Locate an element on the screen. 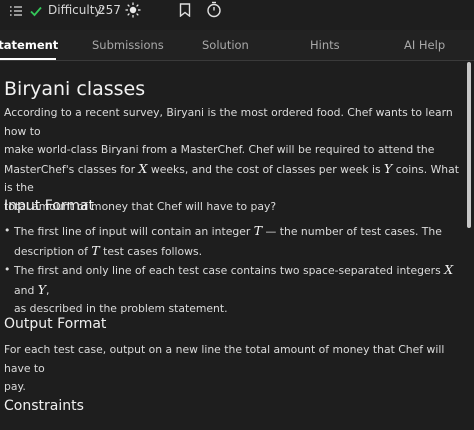 This screenshot has height=430, width=474. difficulty-label: Difficulty: is located at coordinates (76, 10).